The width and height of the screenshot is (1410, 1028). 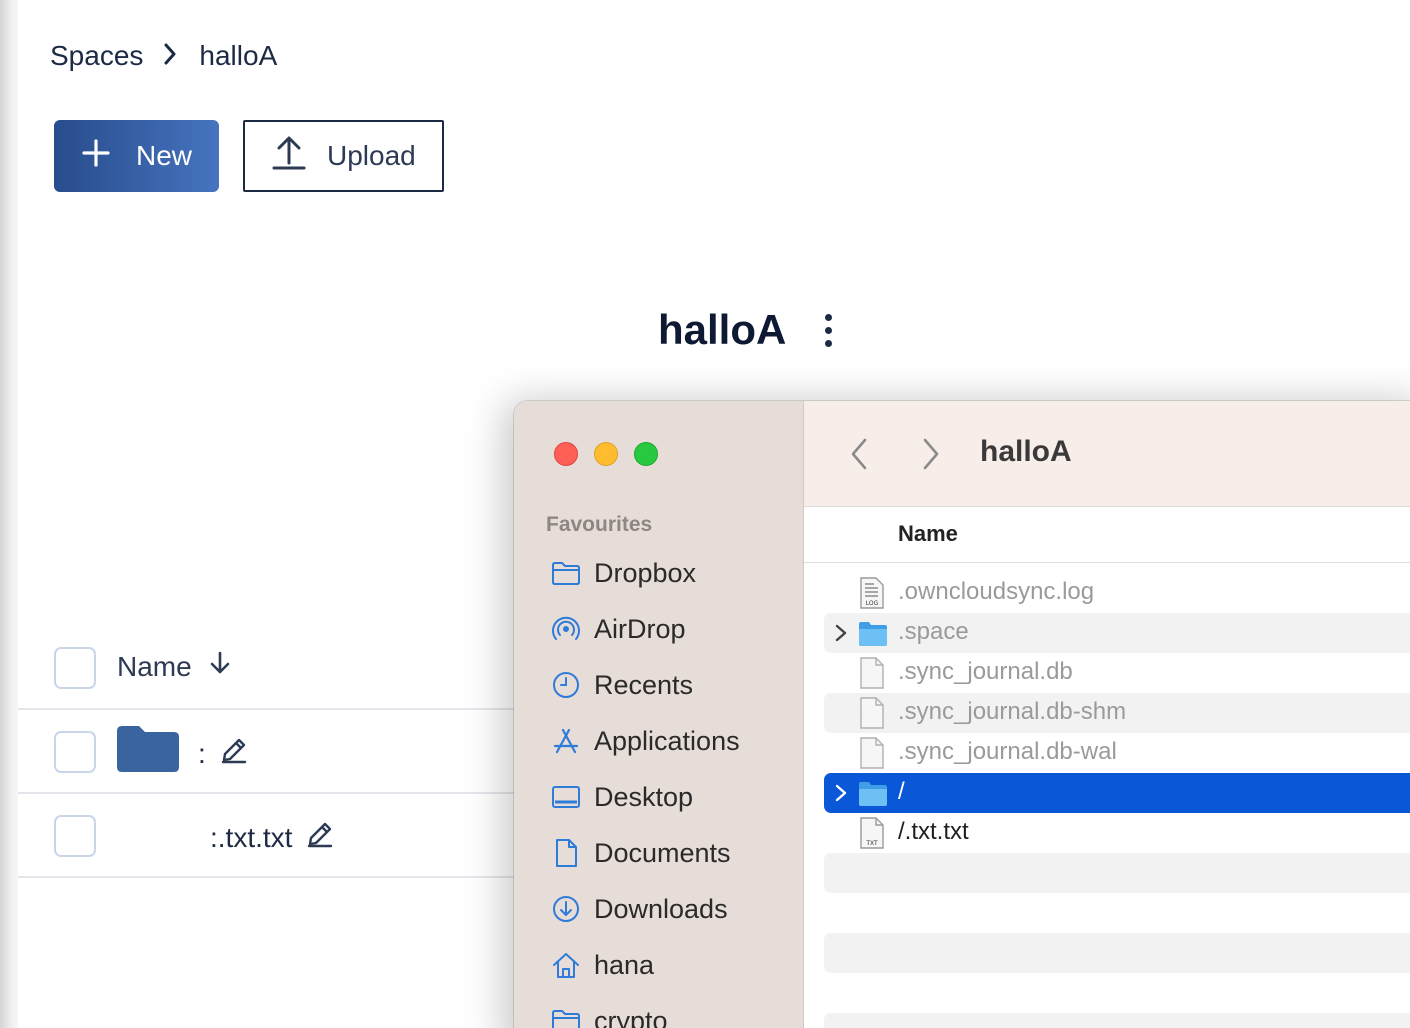 What do you see at coordinates (661, 908) in the screenshot?
I see `sidebar-item-label: Downloads` at bounding box center [661, 908].